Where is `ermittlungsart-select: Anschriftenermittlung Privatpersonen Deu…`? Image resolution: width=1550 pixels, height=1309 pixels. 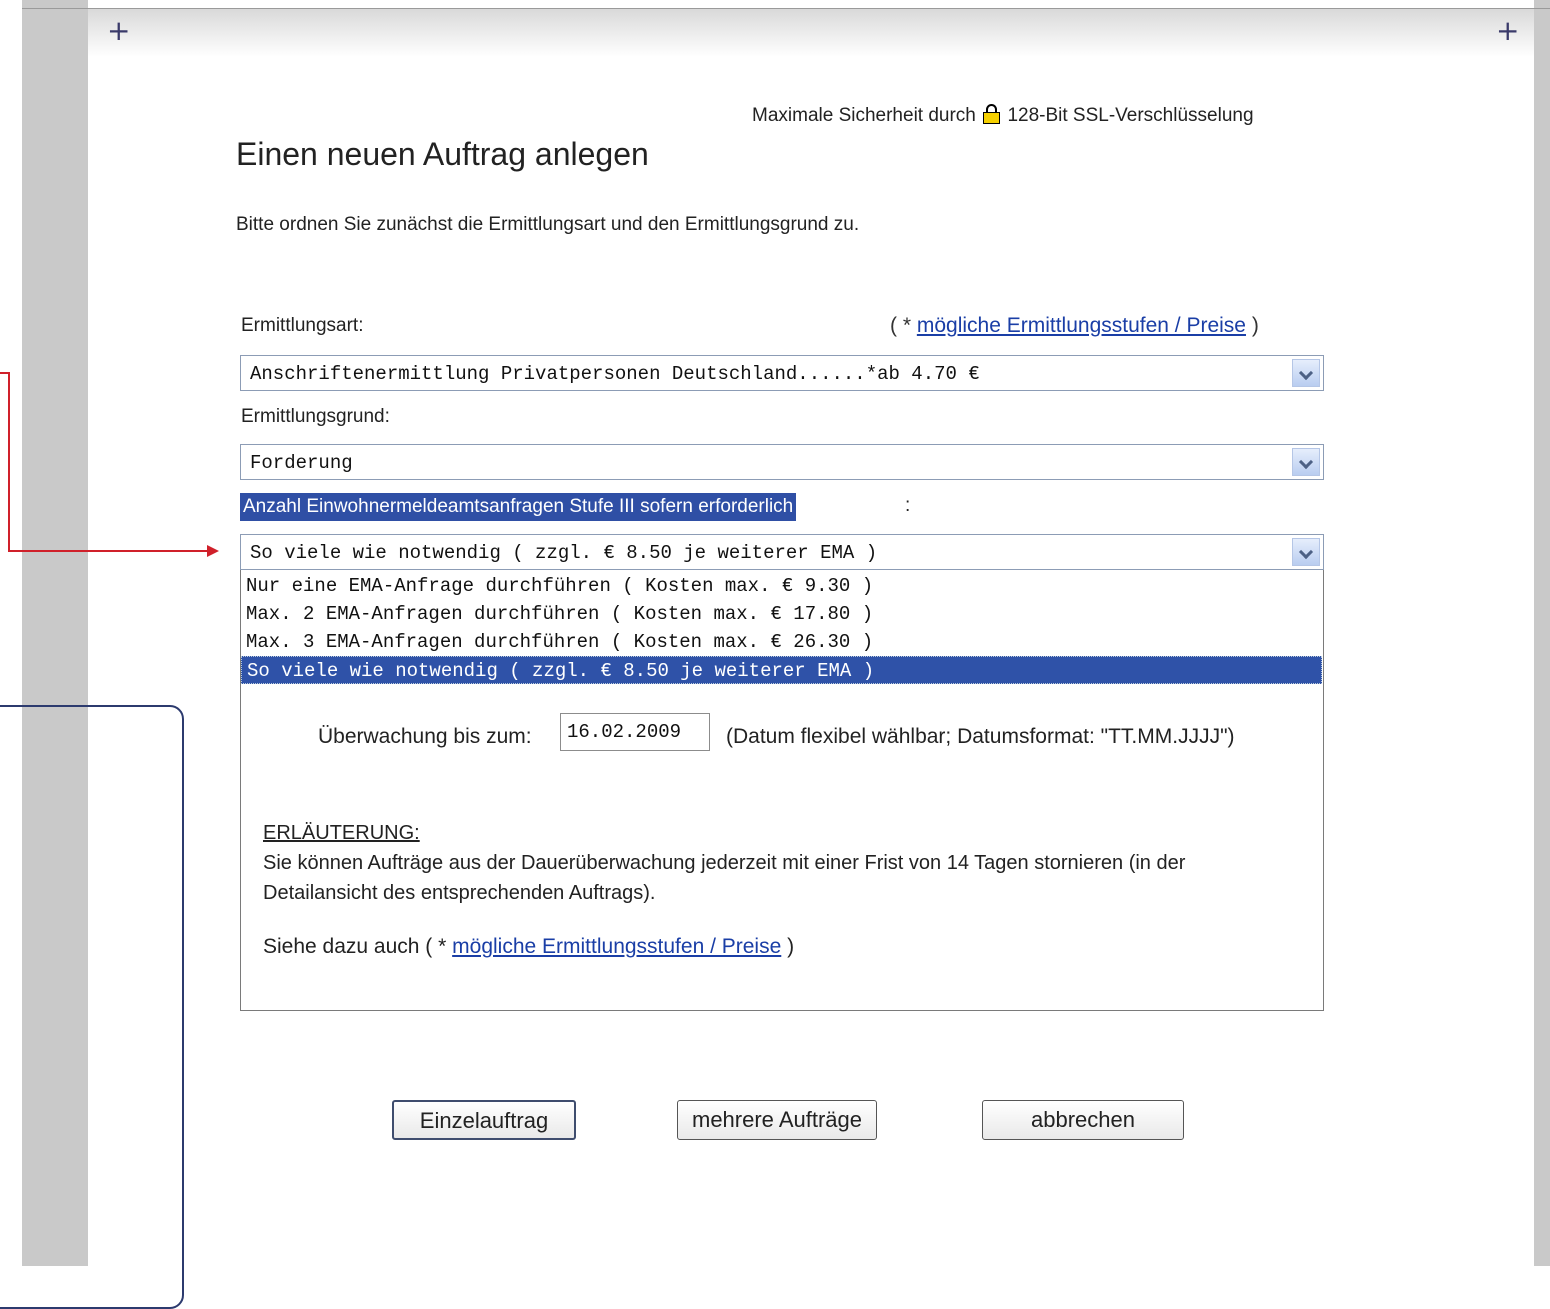 ermittlungsart-select: Anschriftenermittlung Privatpersonen Deu… is located at coordinates (782, 373).